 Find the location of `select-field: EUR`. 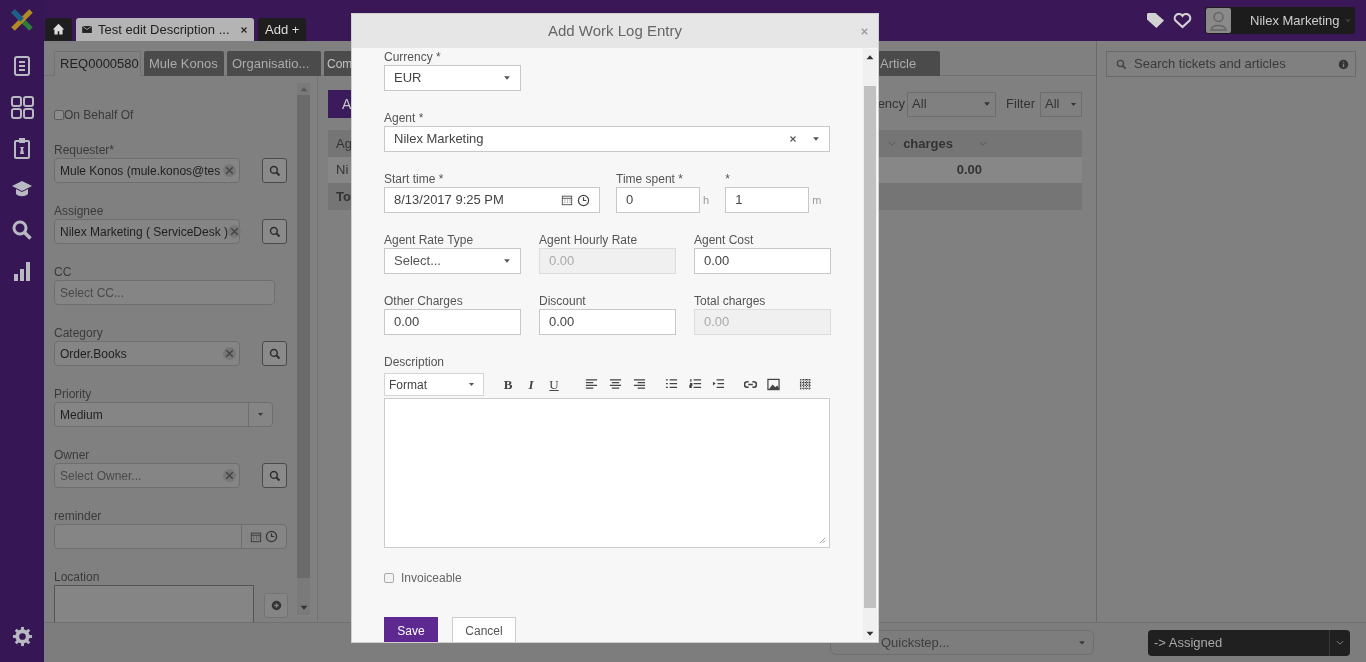

select-field: EUR is located at coordinates (452, 78).